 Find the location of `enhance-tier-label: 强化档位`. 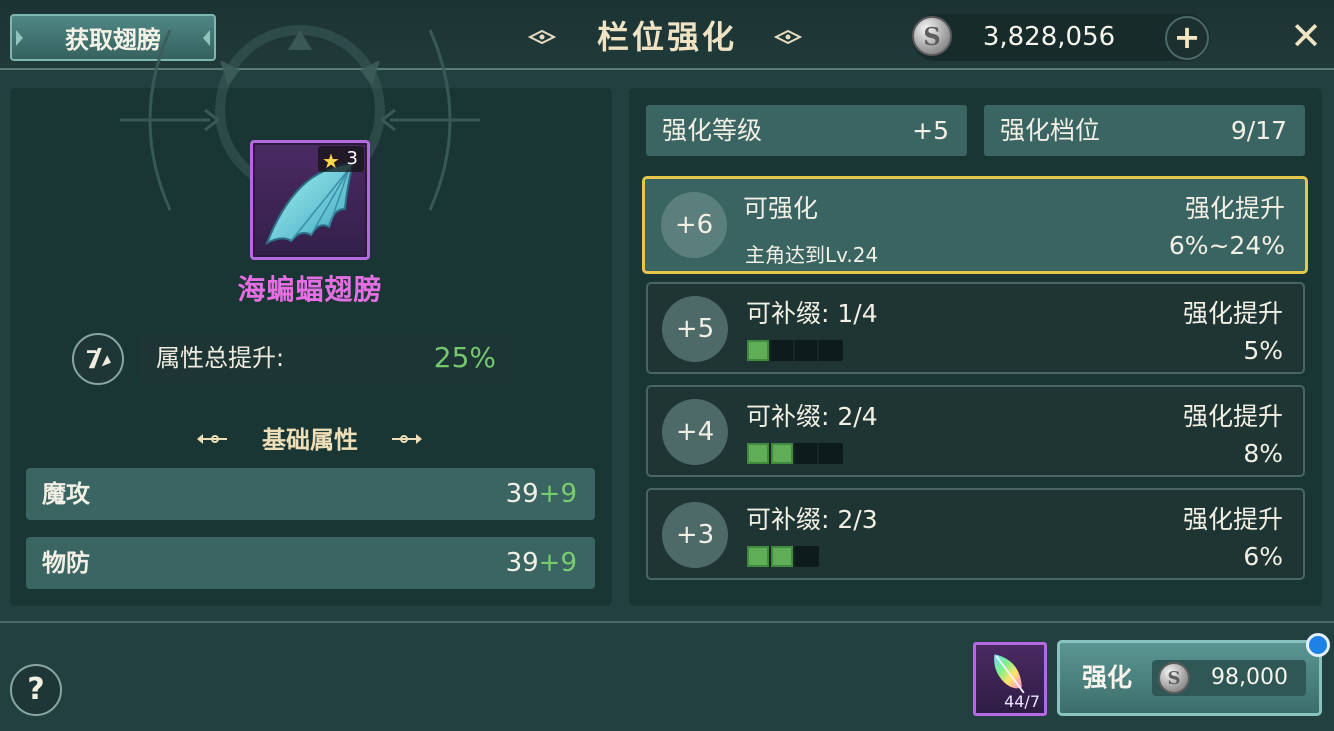

enhance-tier-label: 强化档位 is located at coordinates (1050, 130).